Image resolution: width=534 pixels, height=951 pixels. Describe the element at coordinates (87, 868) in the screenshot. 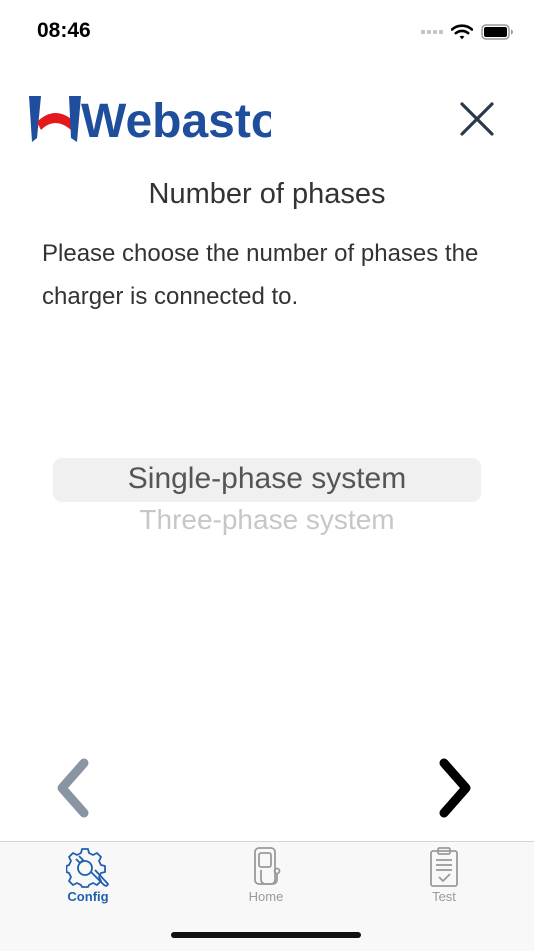

I see `gear-wrench-icon` at that location.